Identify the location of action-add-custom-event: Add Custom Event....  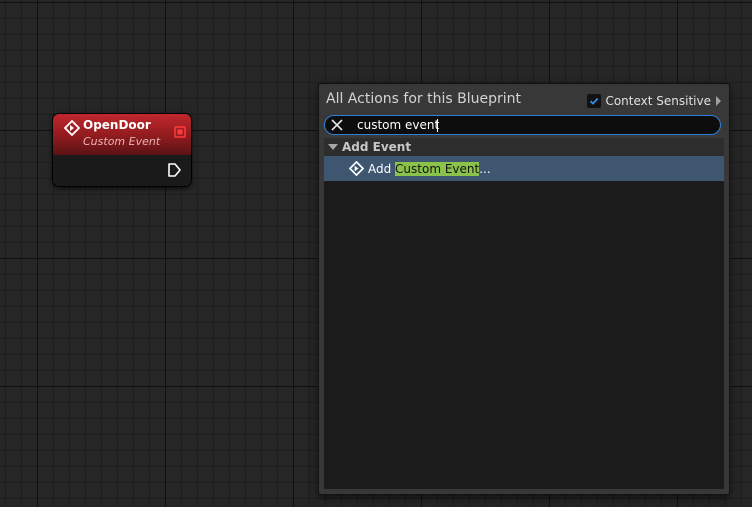
(524, 168).